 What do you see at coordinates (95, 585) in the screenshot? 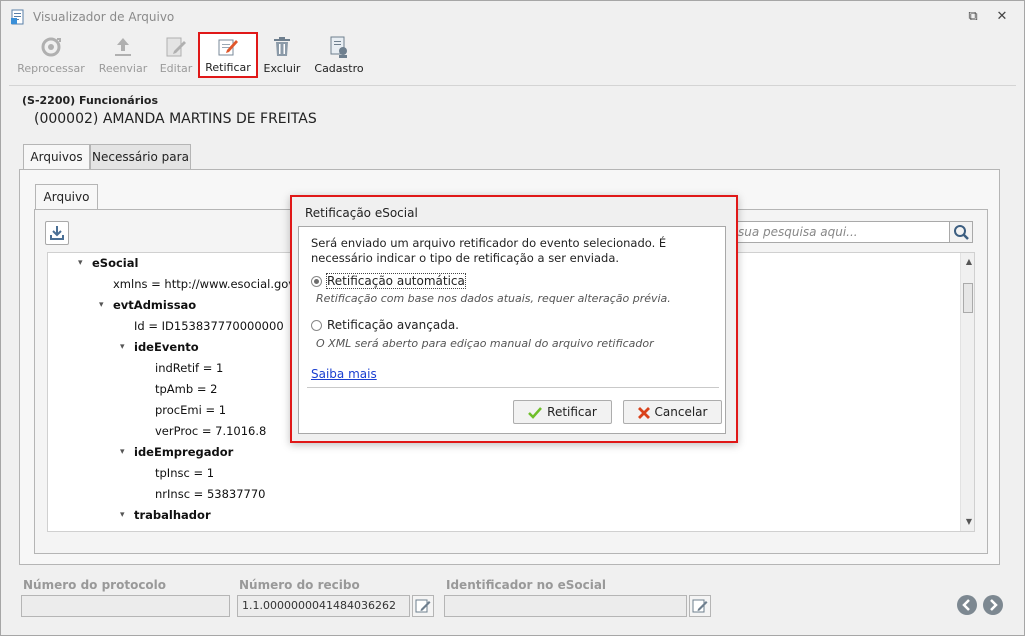
I see `protocolo-label: Número do protocolo` at bounding box center [95, 585].